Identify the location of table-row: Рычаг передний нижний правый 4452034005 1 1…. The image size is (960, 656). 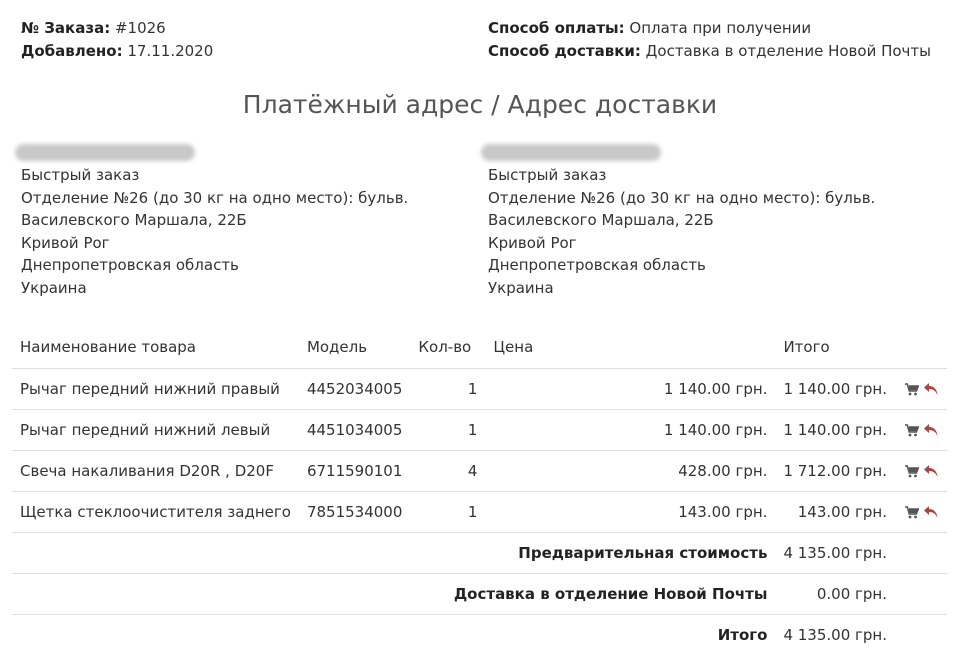
(479, 388).